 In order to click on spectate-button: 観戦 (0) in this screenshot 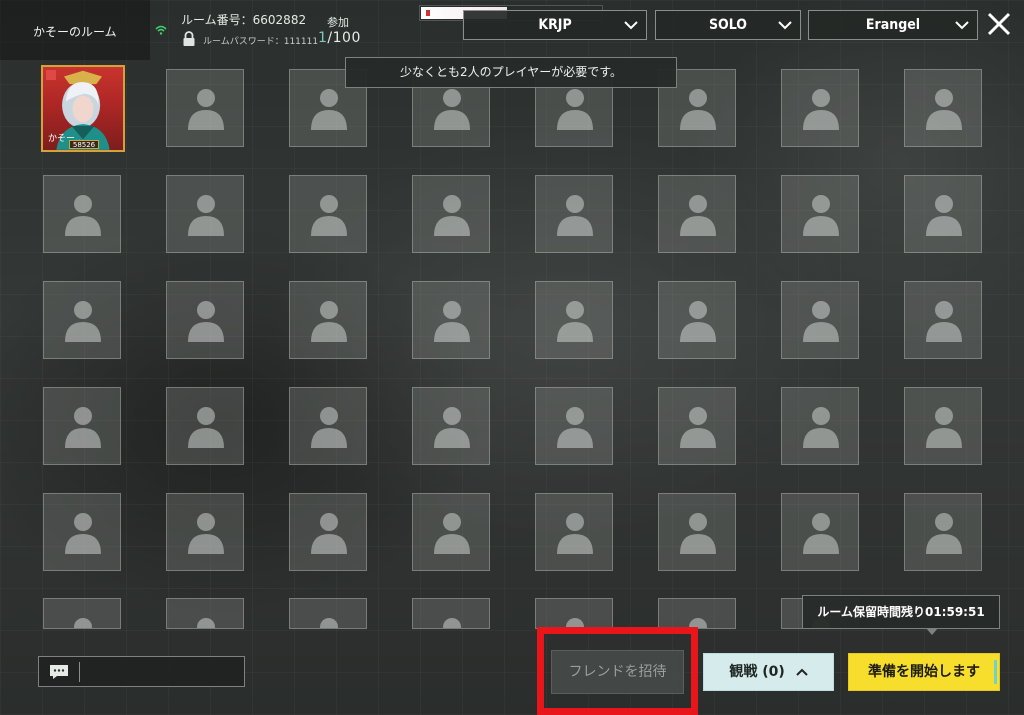, I will do `click(768, 672)`.